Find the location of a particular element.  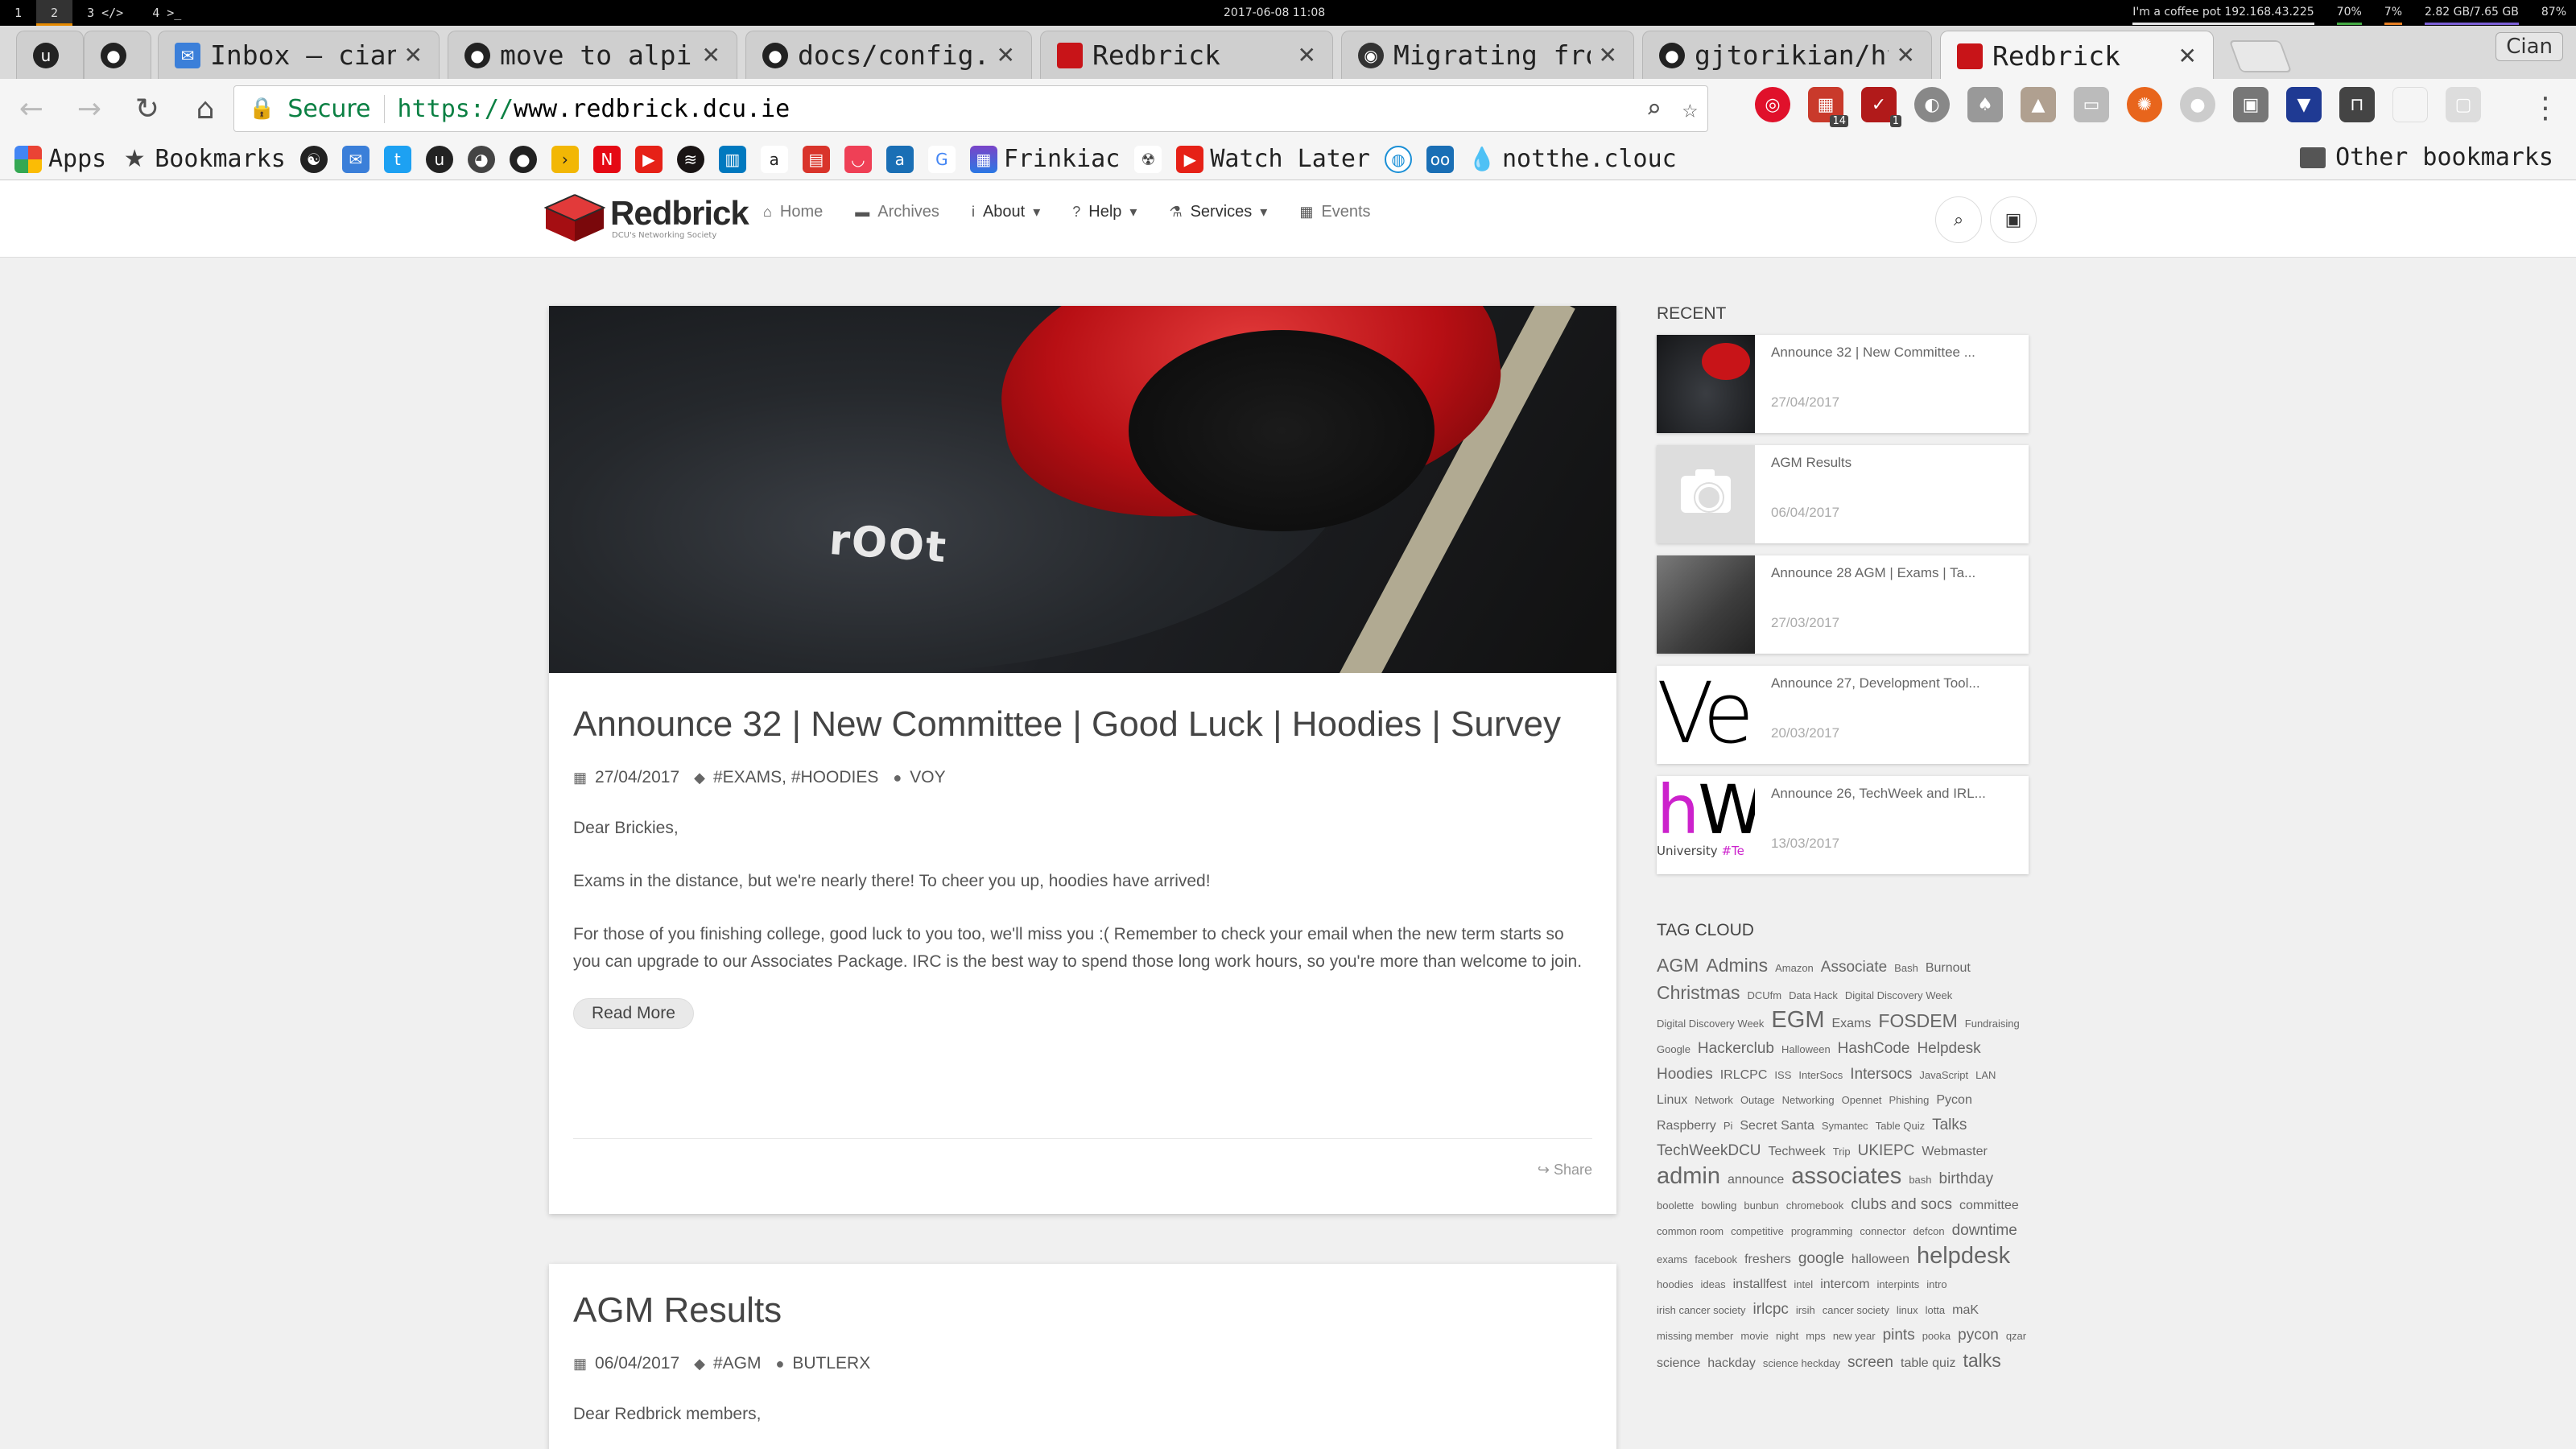

bookmark-frinkiac: ▦ Frinkiac is located at coordinates (1044, 159).